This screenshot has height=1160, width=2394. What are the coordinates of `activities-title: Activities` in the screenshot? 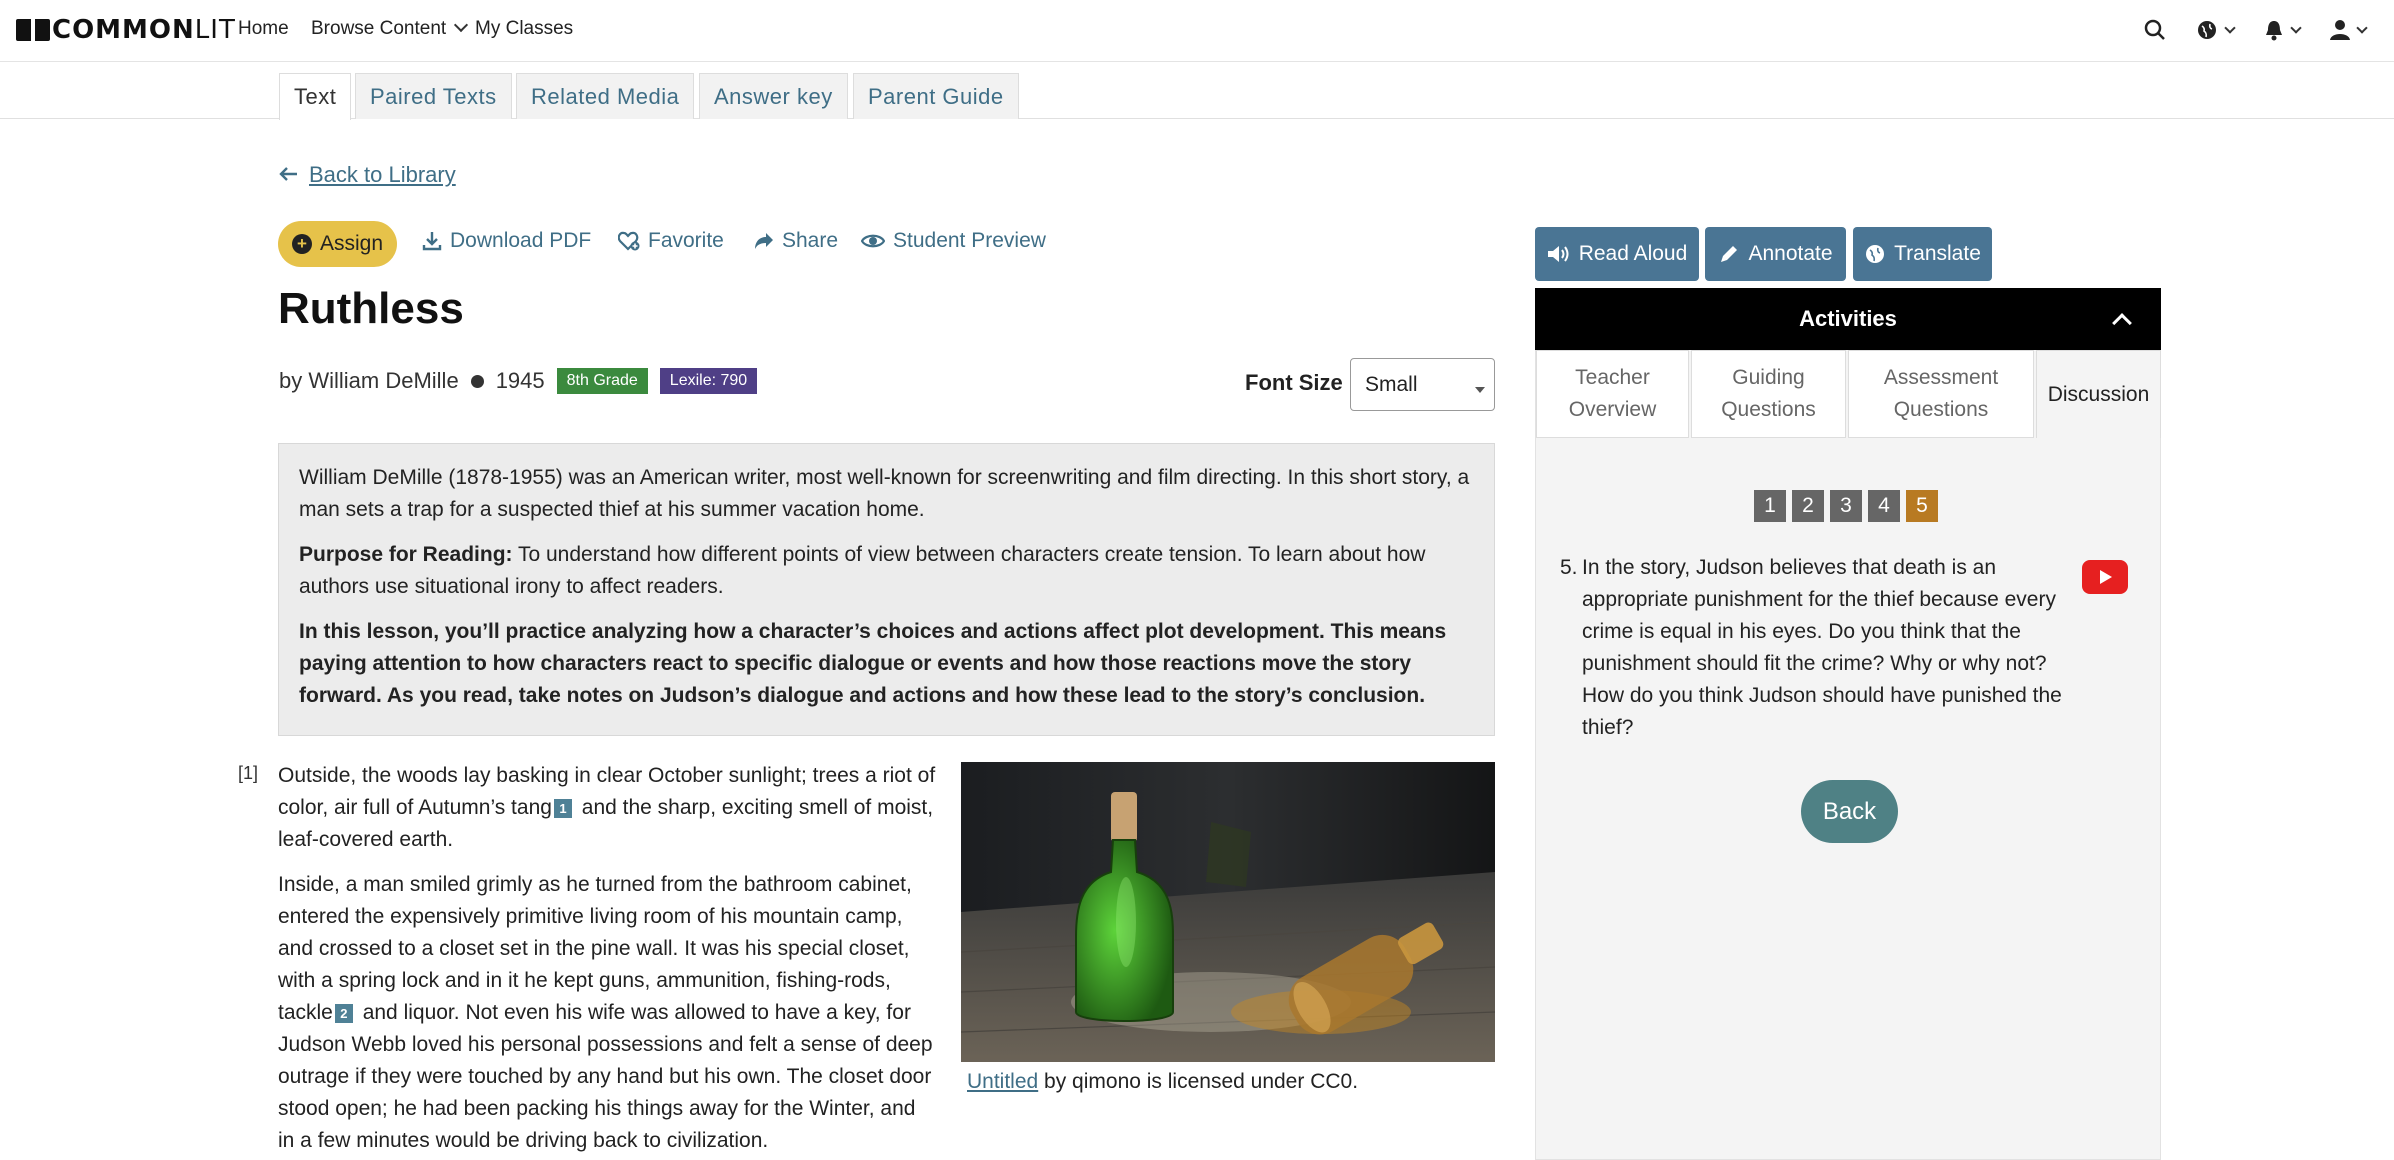 It's located at (1848, 318).